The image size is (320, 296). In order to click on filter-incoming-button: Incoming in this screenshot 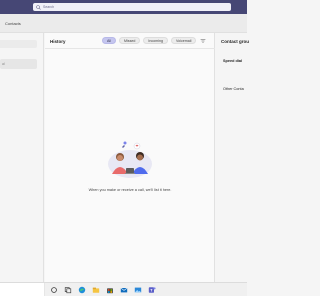, I will do `click(155, 40)`.